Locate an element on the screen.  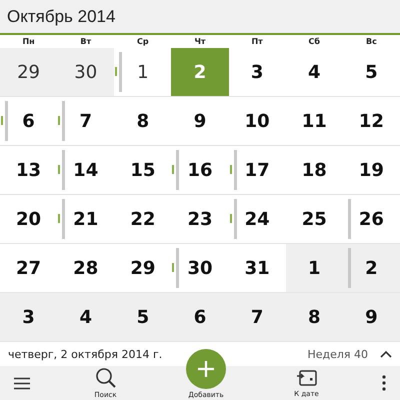
day-number: 13 is located at coordinates (29, 170).